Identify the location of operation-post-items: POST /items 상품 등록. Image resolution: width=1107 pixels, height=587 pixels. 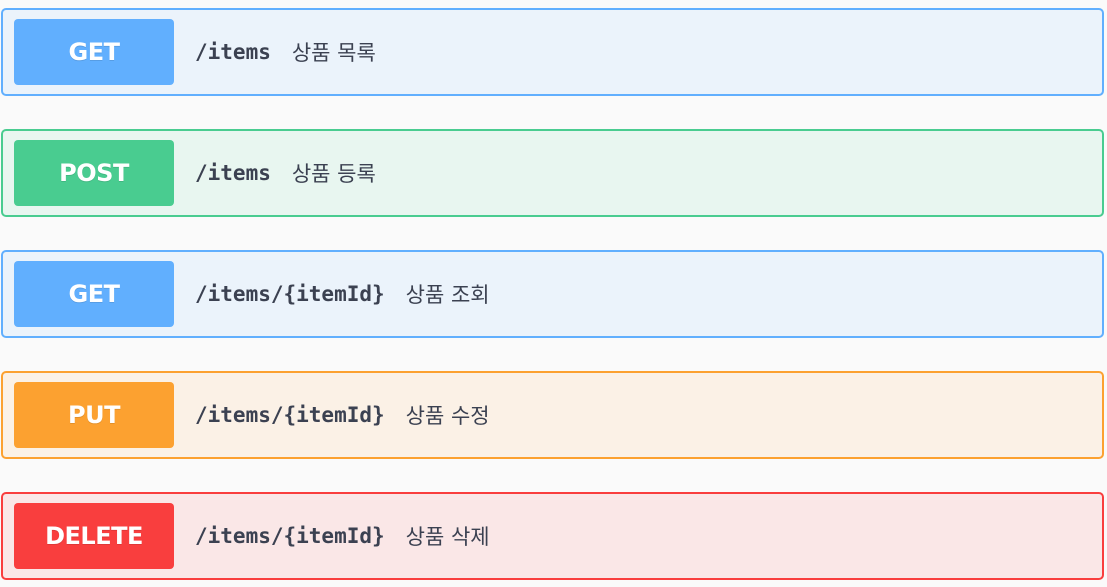
(552, 173).